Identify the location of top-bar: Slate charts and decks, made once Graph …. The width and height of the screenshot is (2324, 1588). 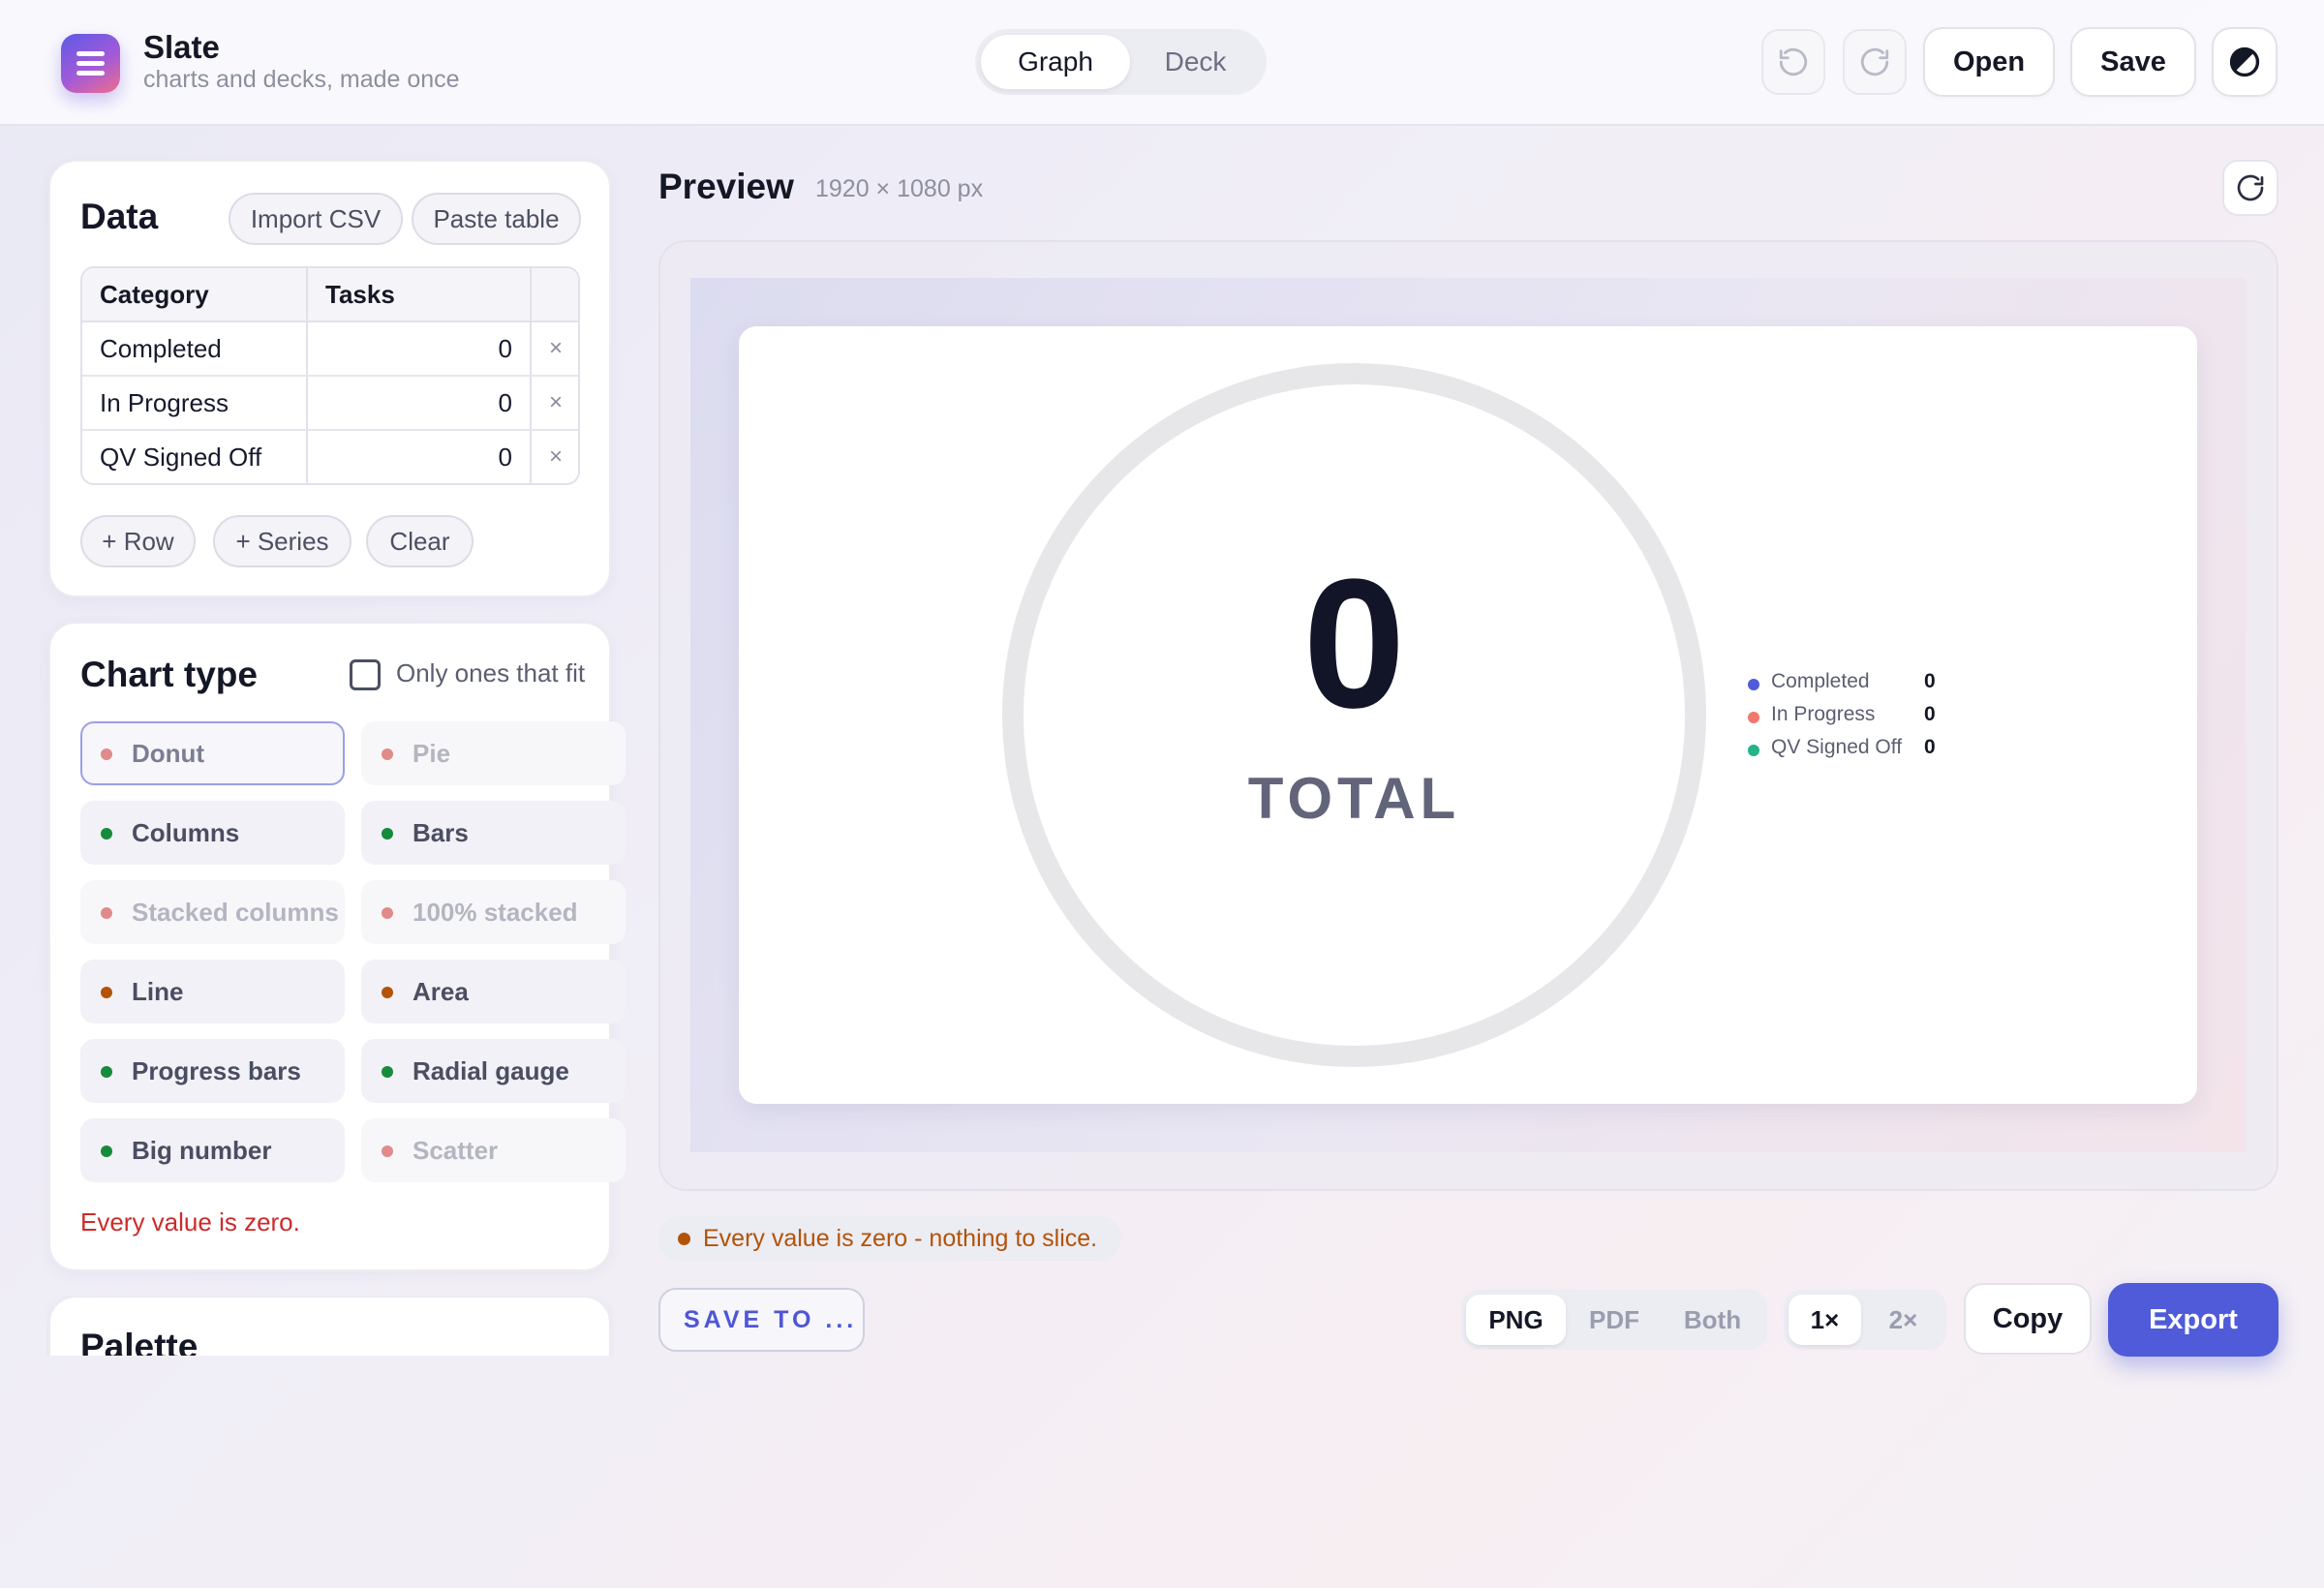
(1162, 63).